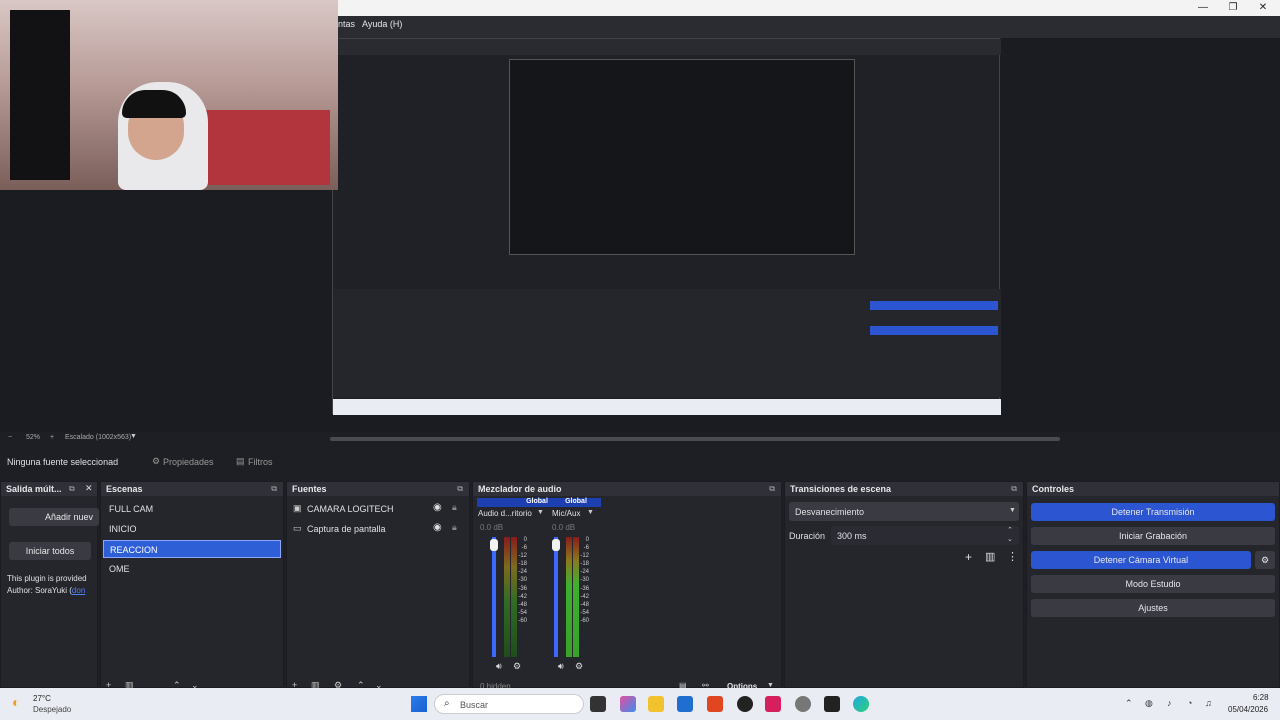 Image resolution: width=1280 pixels, height=720 pixels. Describe the element at coordinates (494, 545) in the screenshot. I see `channel1-slider-handle` at that location.